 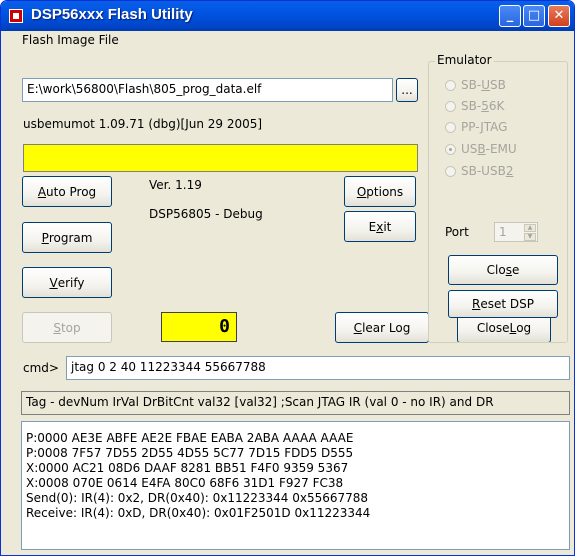 What do you see at coordinates (509, 172) in the screenshot?
I see `radio-sb-usb2: SB-USB2` at bounding box center [509, 172].